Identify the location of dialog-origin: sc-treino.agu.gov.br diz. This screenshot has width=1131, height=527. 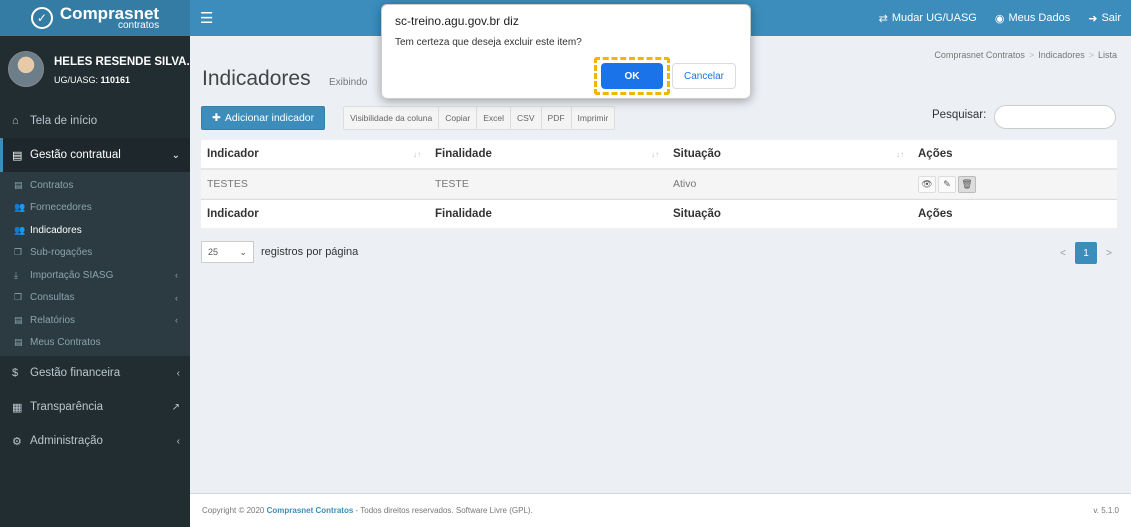
(457, 21).